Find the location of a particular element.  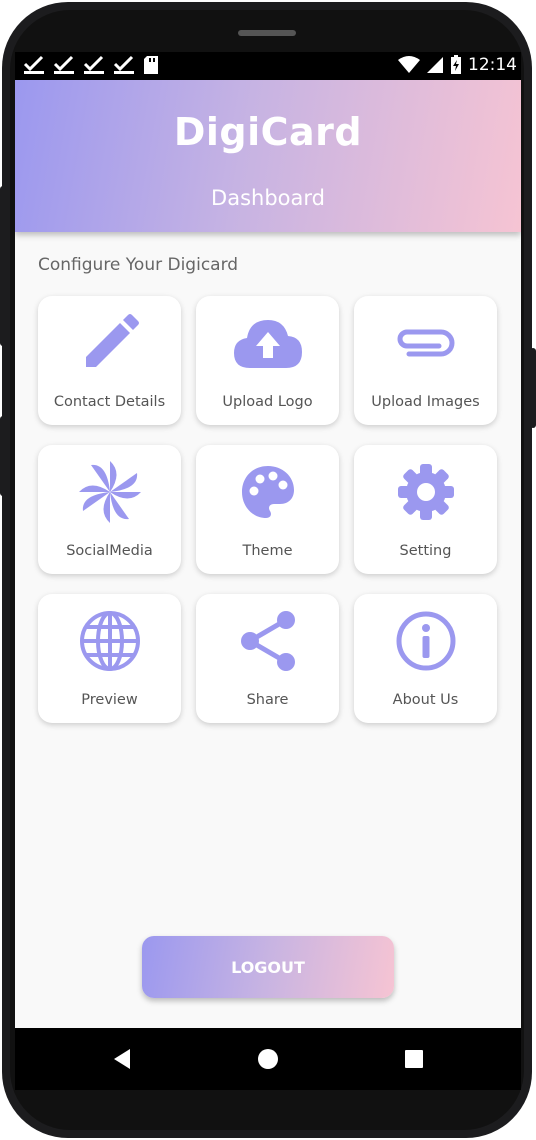

system-icons: 12:14 is located at coordinates (457, 65).